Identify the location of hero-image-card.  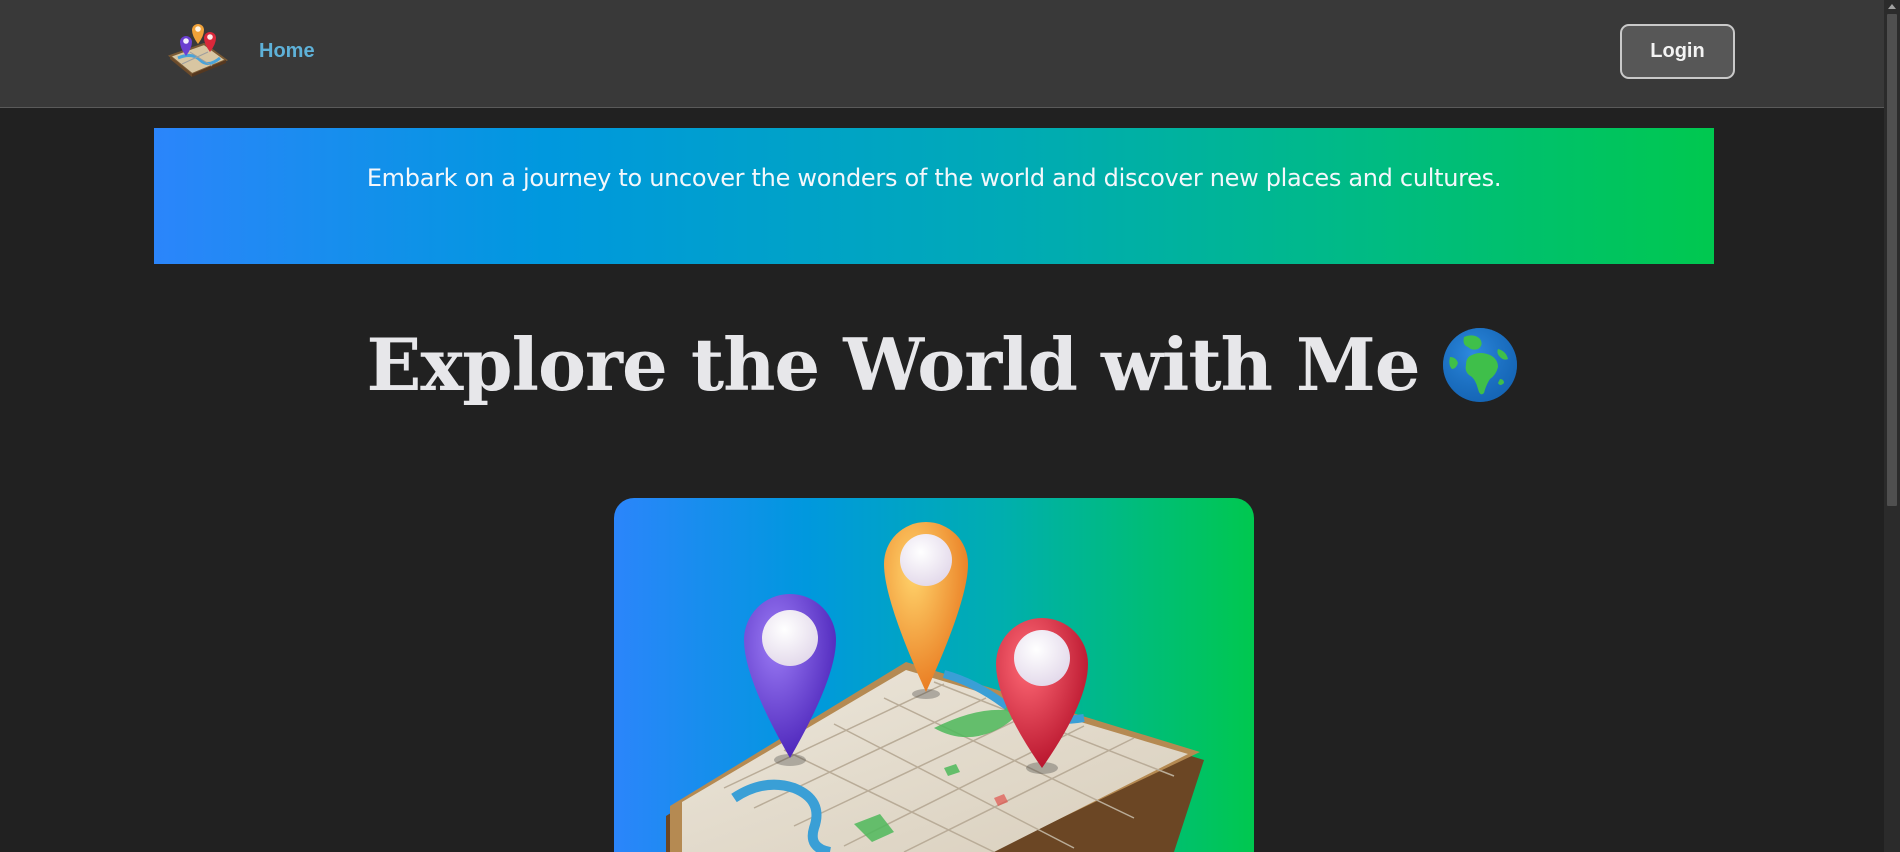
(934, 675).